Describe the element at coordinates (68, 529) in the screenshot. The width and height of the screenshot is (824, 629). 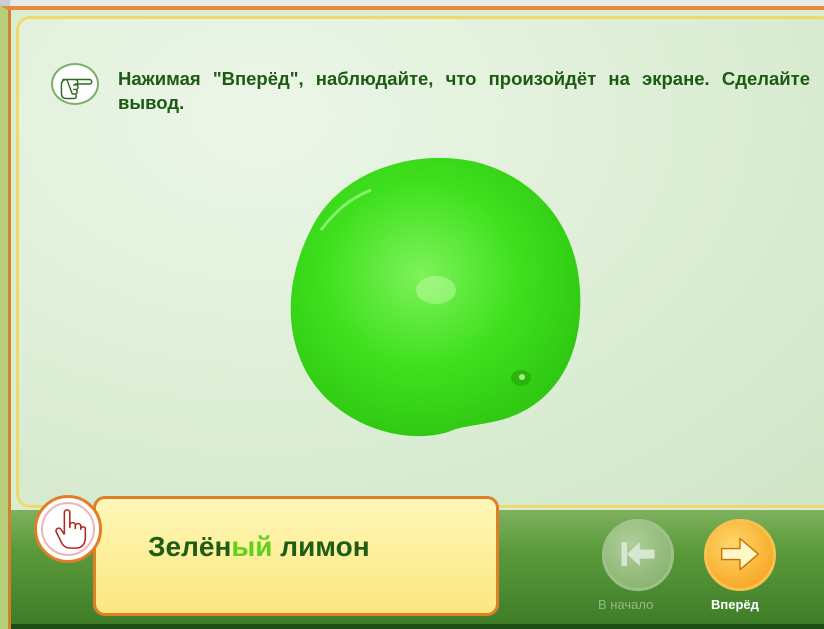
I see `raised-finger-hand-icon` at that location.